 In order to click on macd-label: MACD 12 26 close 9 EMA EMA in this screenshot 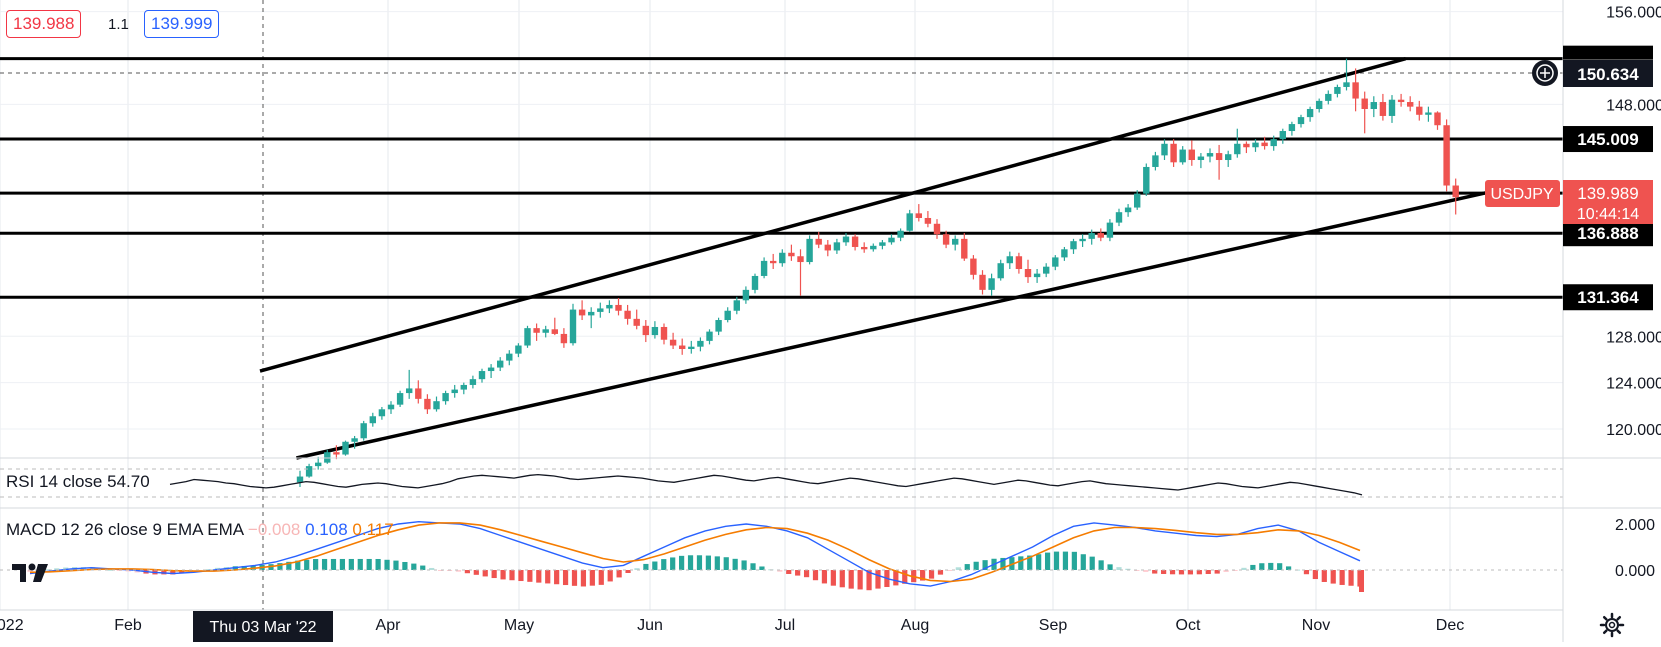, I will do `click(125, 529)`.